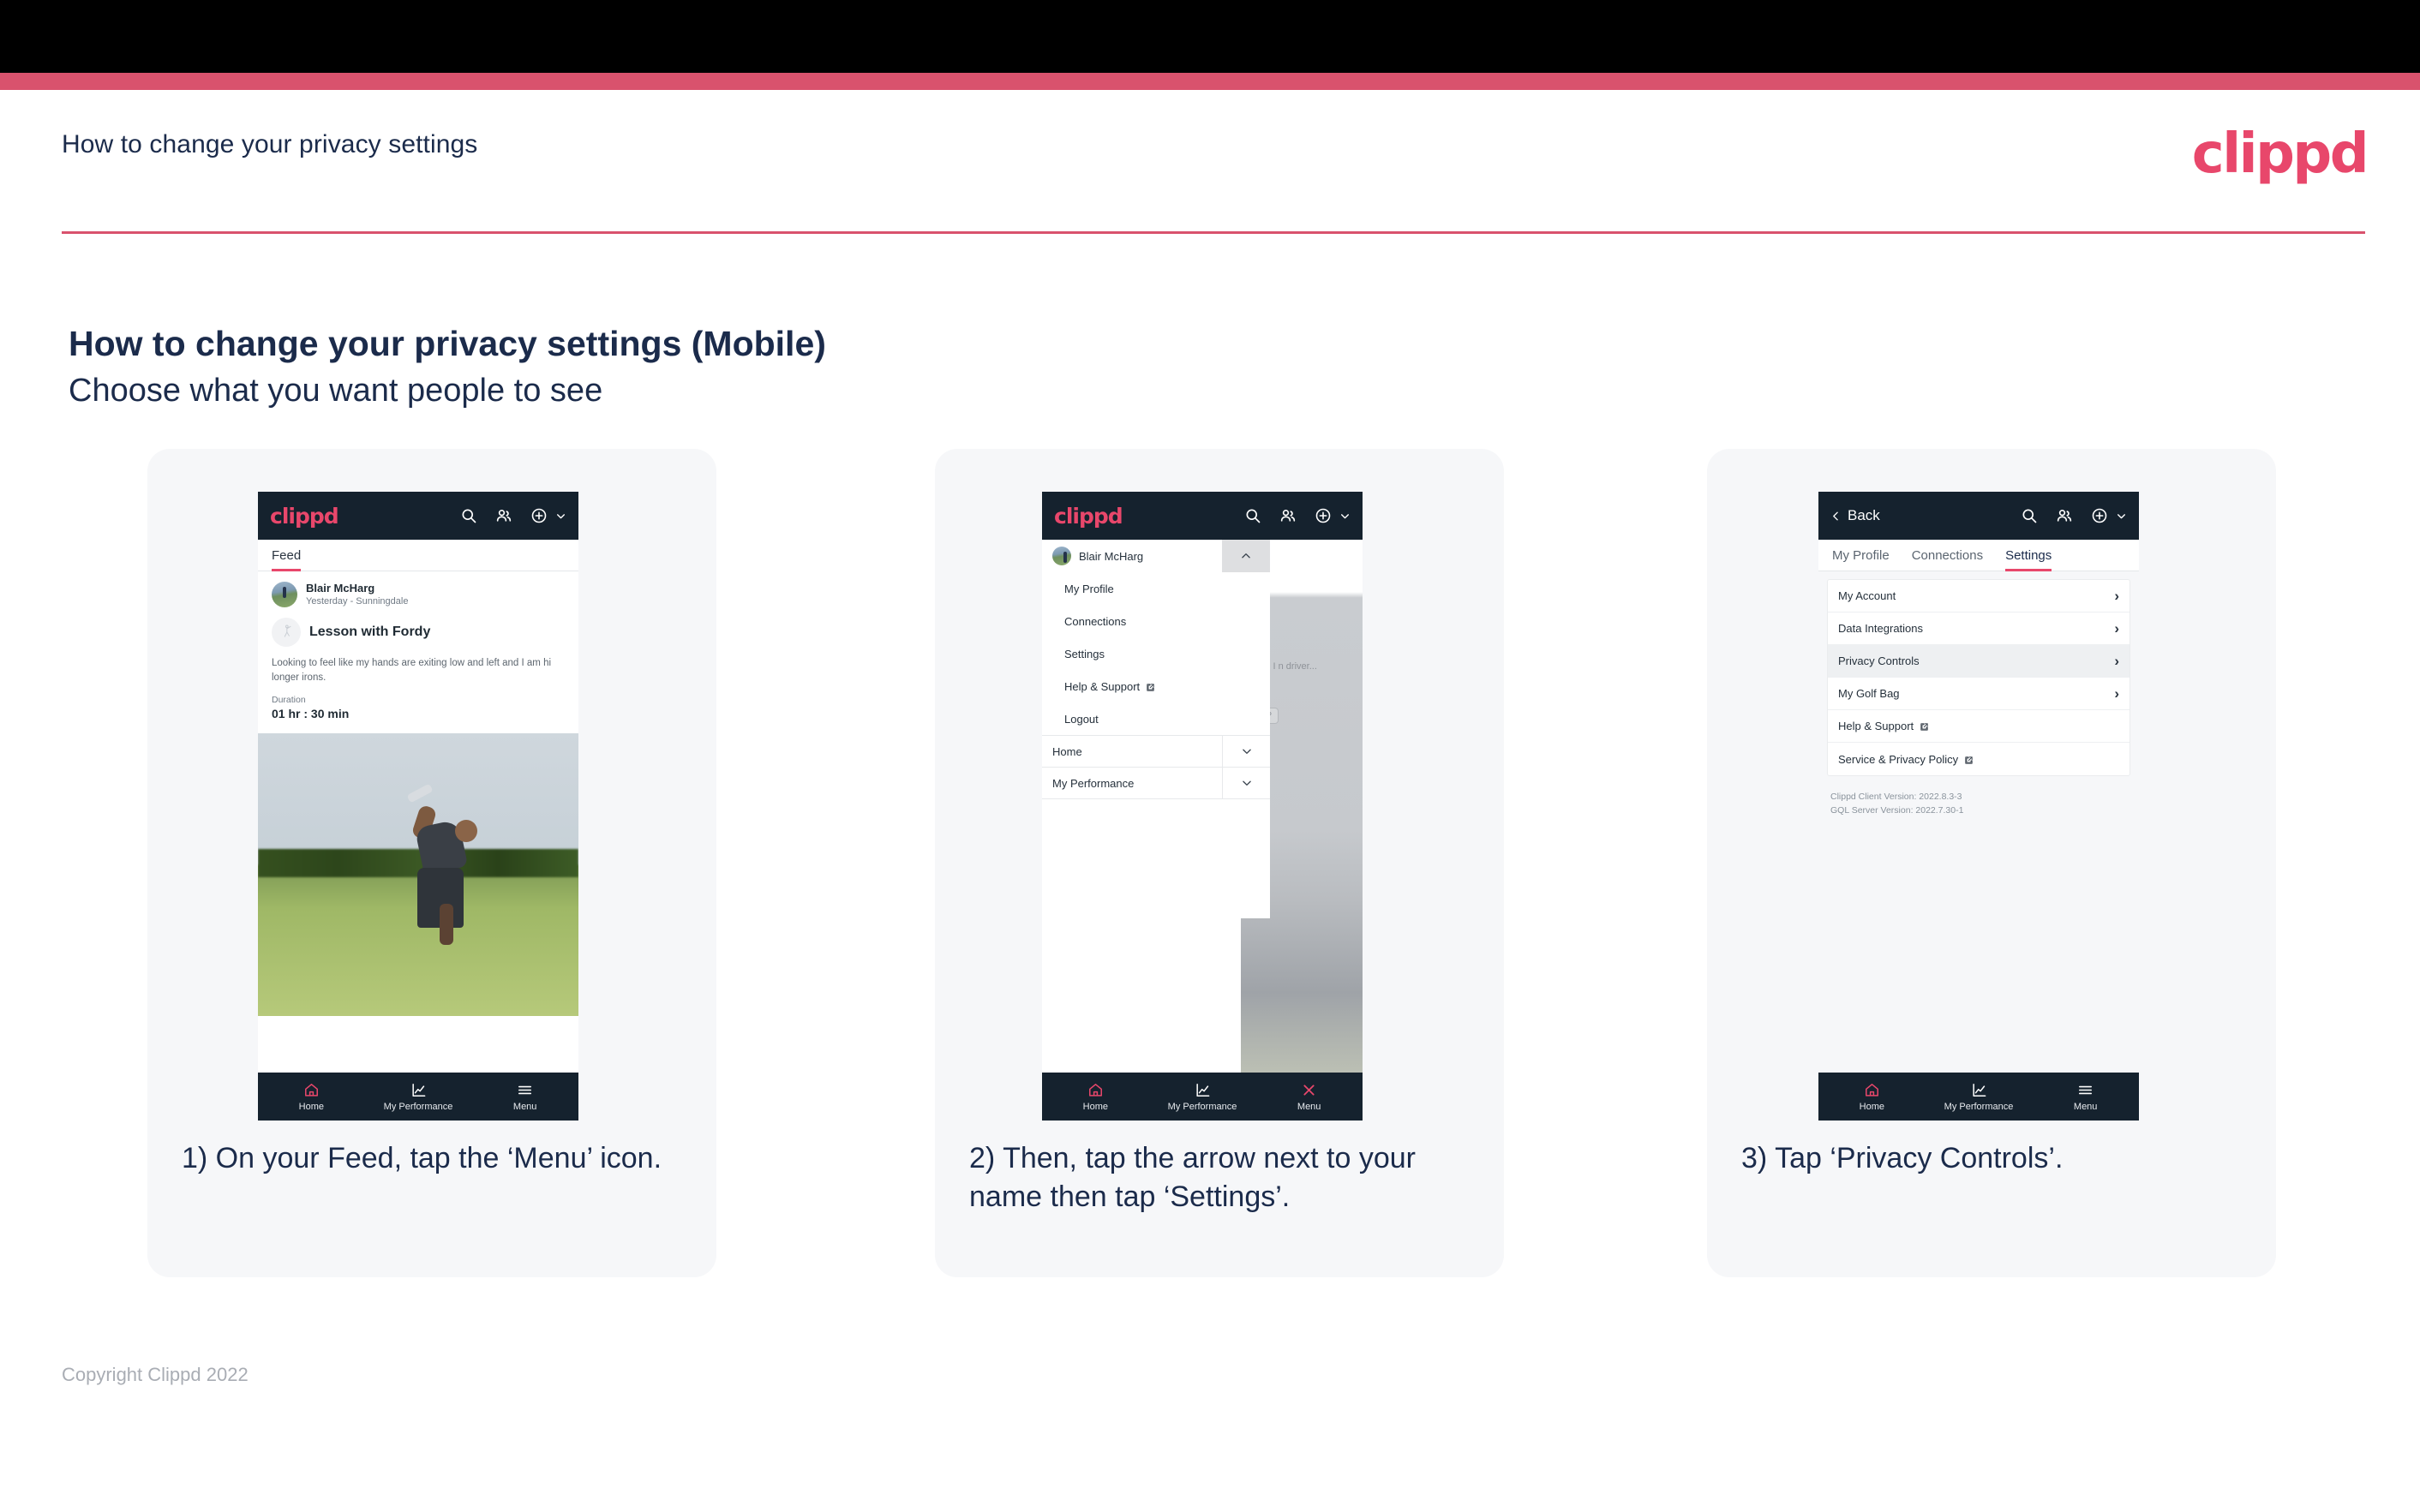 The width and height of the screenshot is (2420, 1512). Describe the element at coordinates (2117, 693) in the screenshot. I see `chevron-right-icon: ›` at that location.